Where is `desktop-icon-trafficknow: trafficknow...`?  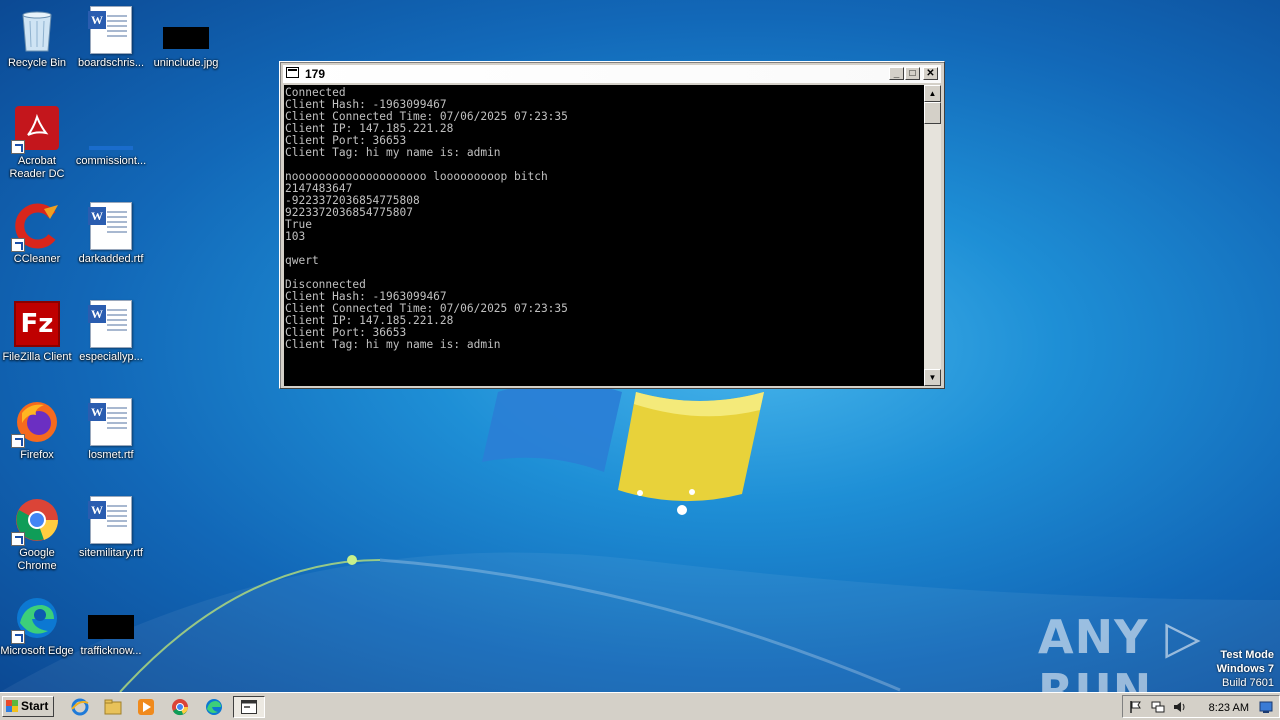
desktop-icon-trafficknow: trafficknow... is located at coordinates (111, 626).